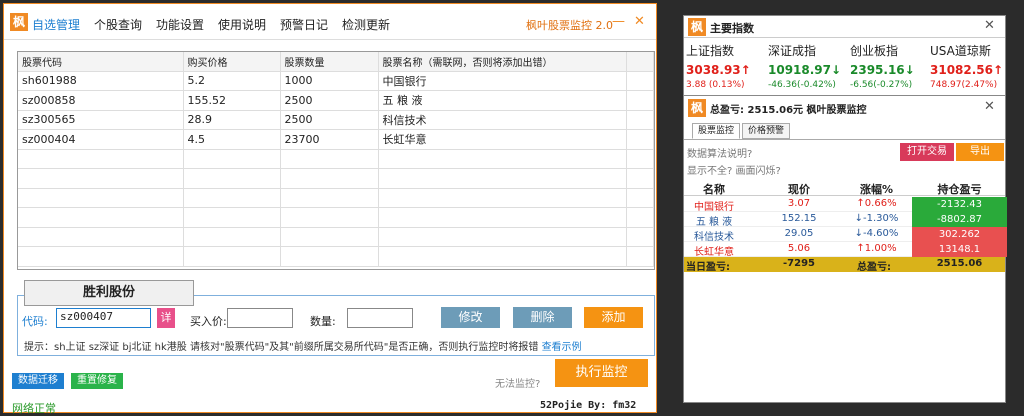 The image size is (1024, 416). What do you see at coordinates (101, 120) in the screenshot?
I see `cell-code: sz300565` at bounding box center [101, 120].